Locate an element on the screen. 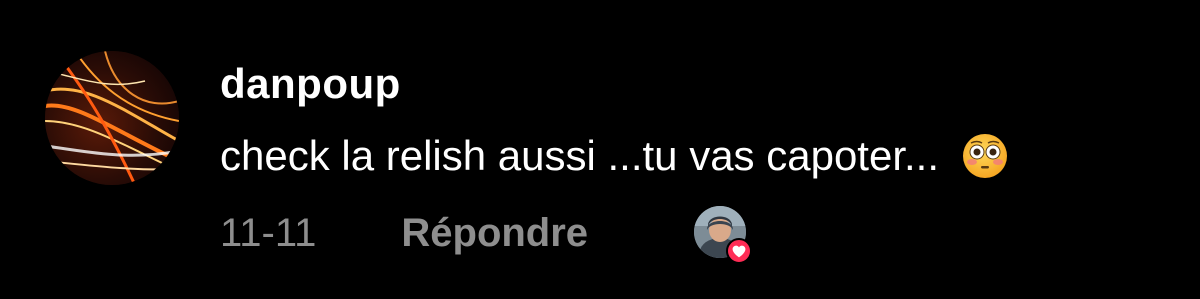  user-avatar is located at coordinates (112, 118).